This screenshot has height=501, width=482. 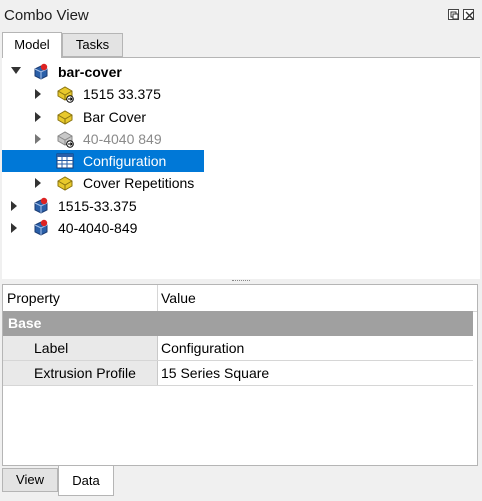 I want to click on tree-item-label: 40-4040 849, so click(x=122, y=139).